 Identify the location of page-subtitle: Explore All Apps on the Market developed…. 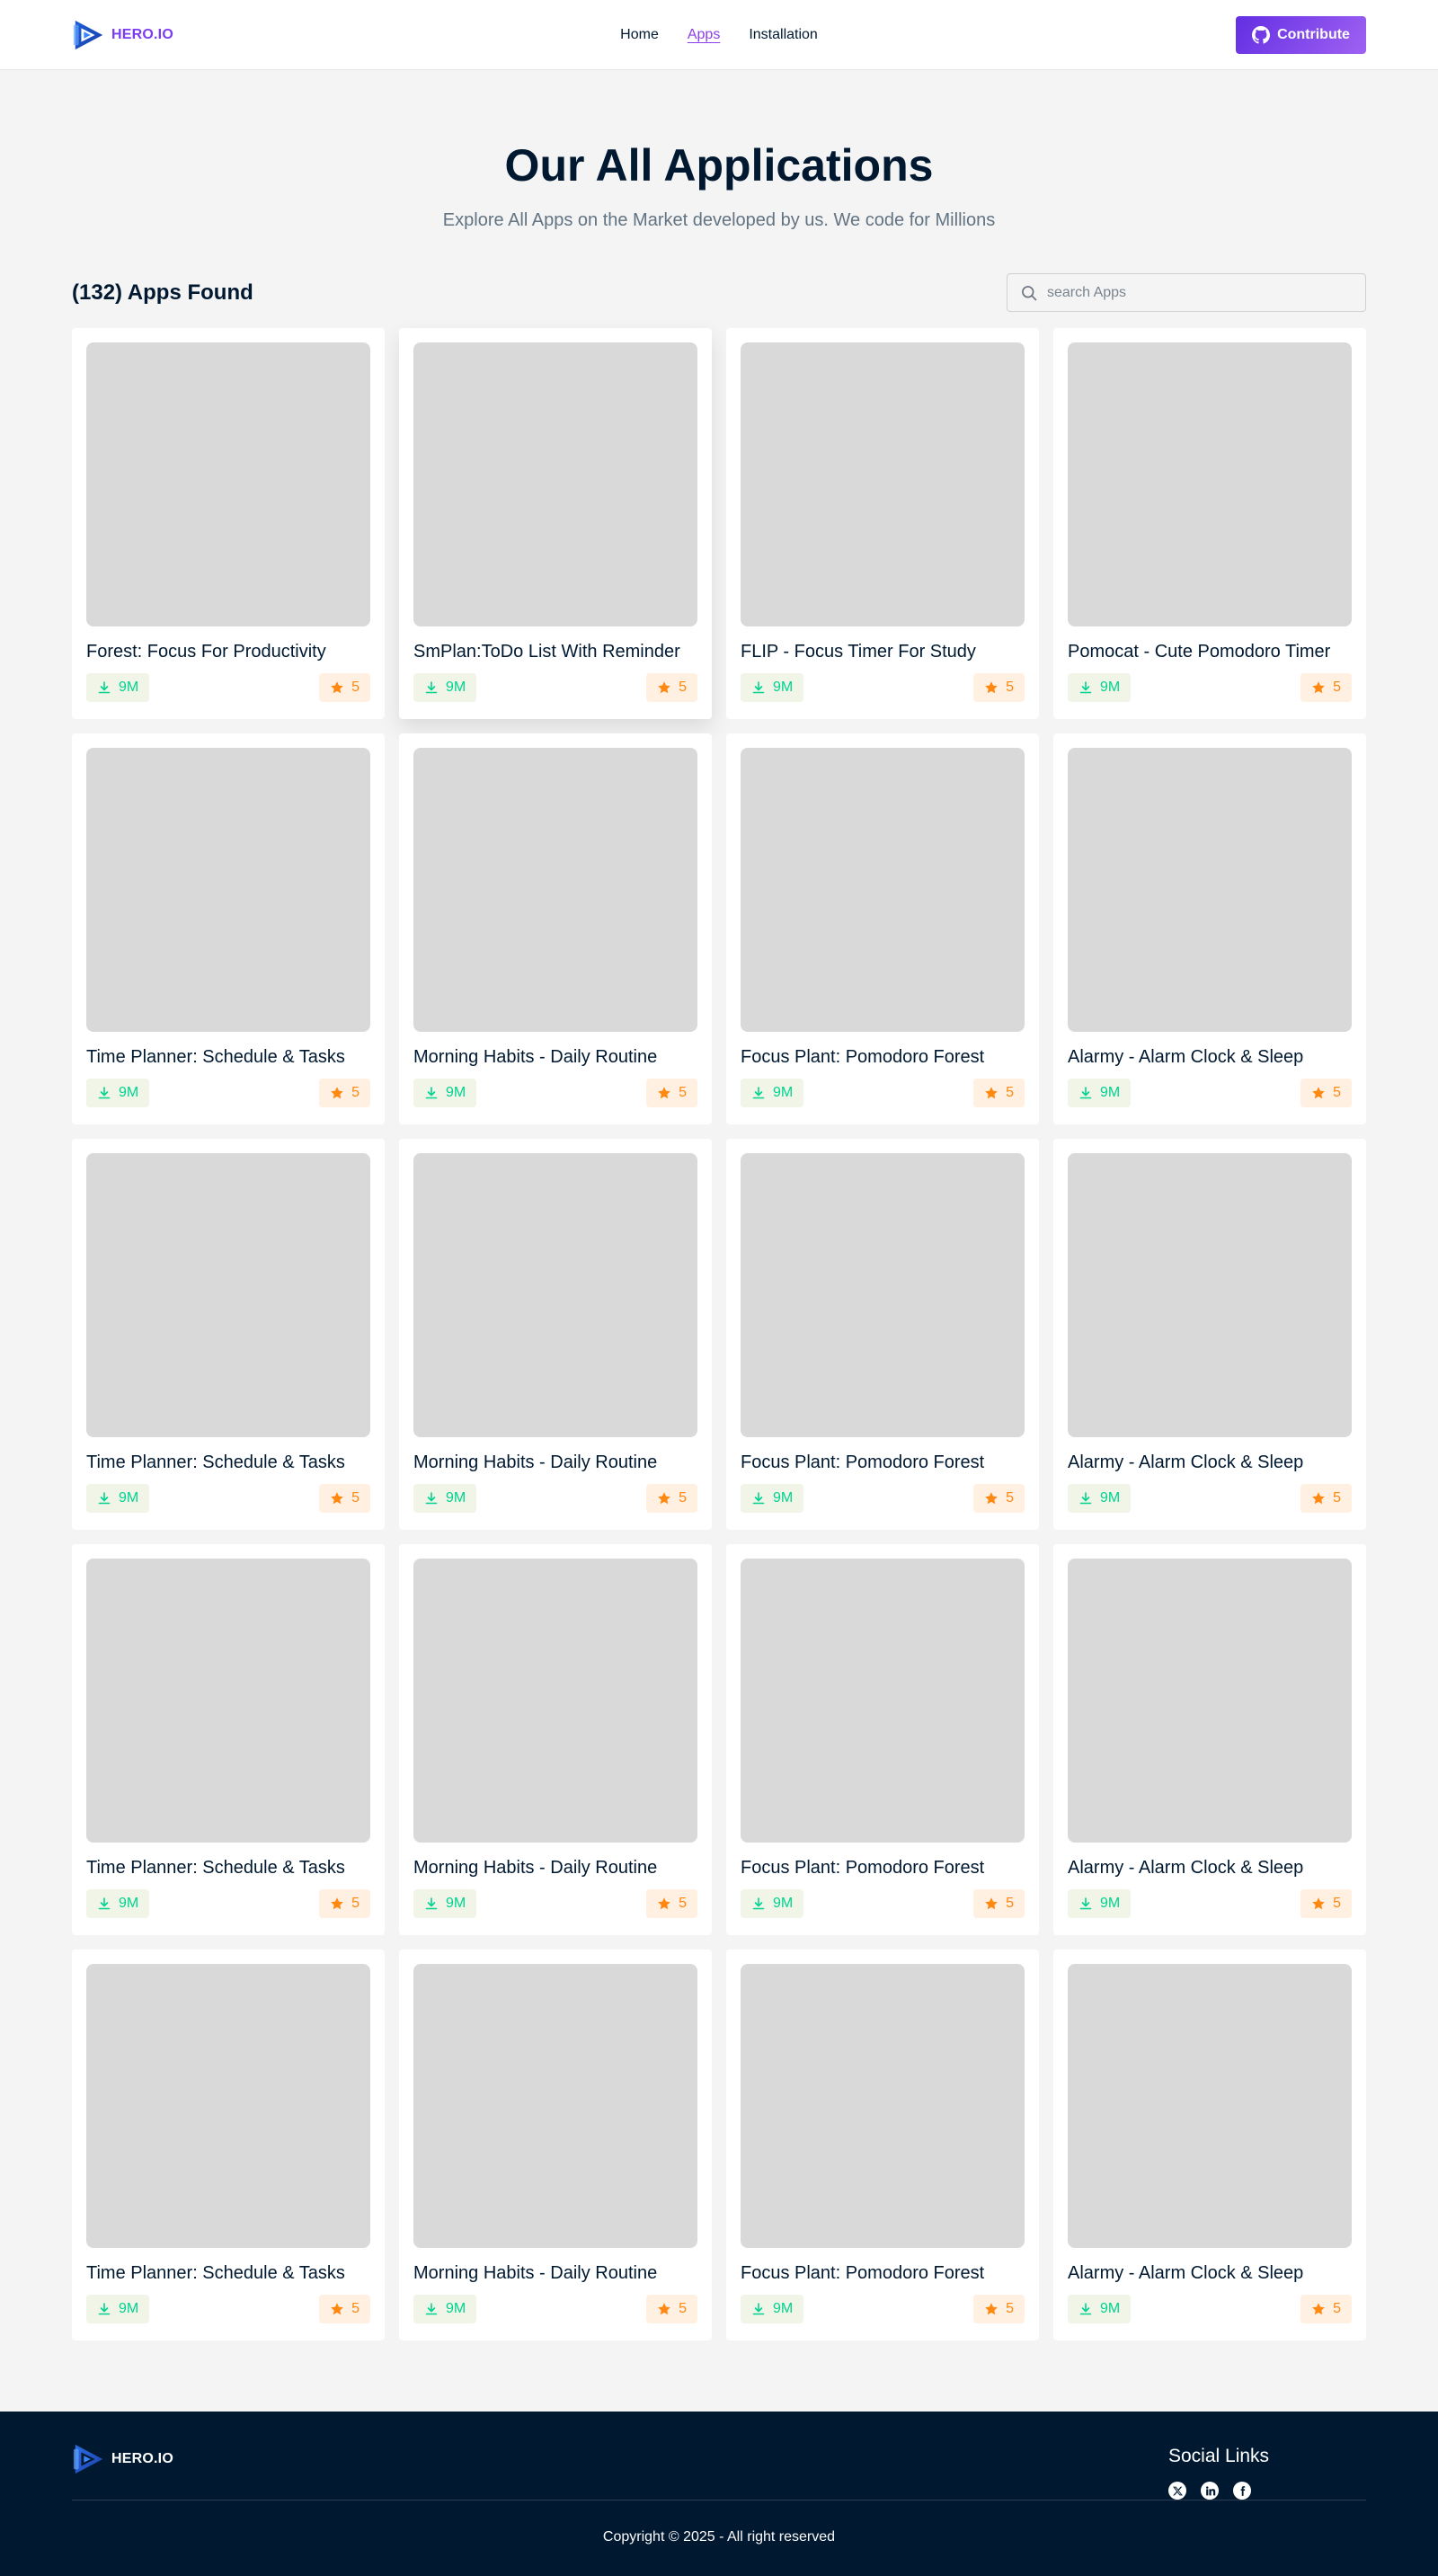
(719, 220).